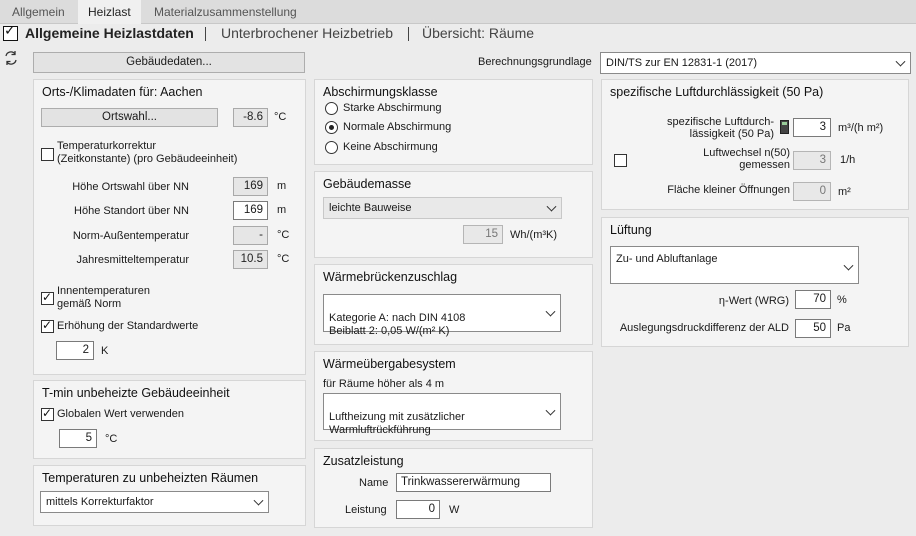 Image resolution: width=916 pixels, height=536 pixels. I want to click on temp-unbeheizt-value: mittels Korrekturfaktor, so click(100, 502).